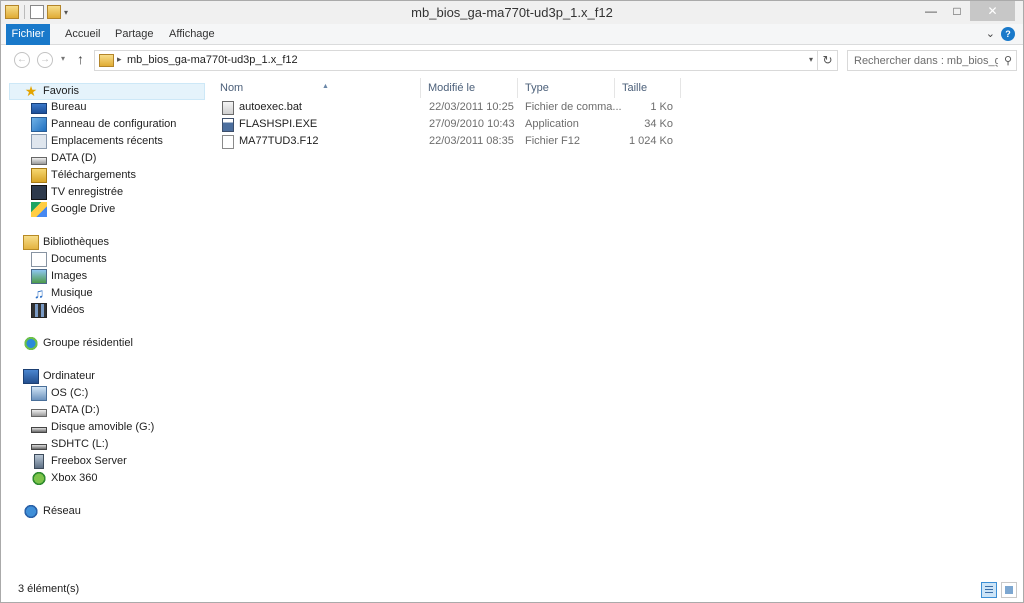 The height and width of the screenshot is (603, 1024). I want to click on forward-button: →, so click(45, 60).